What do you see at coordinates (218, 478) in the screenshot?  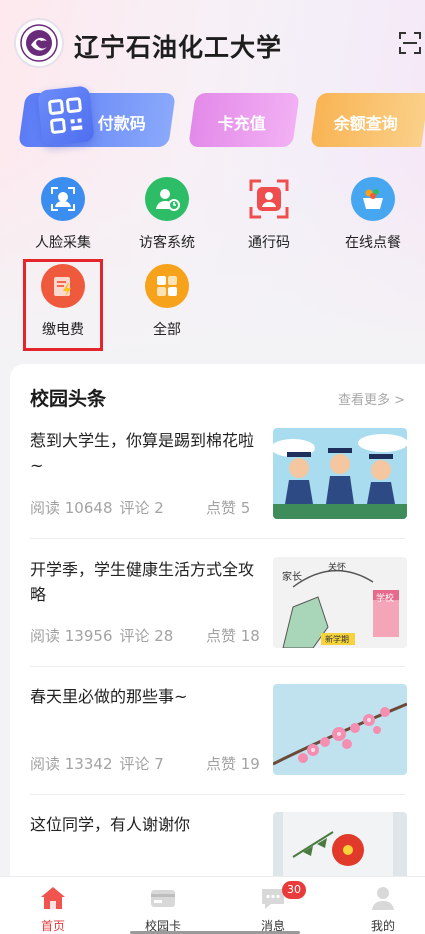 I see `news-item: 惹到大学生，你算是踢到棉花啦~ 阅读 10648 评论 2 点赞 5` at bounding box center [218, 478].